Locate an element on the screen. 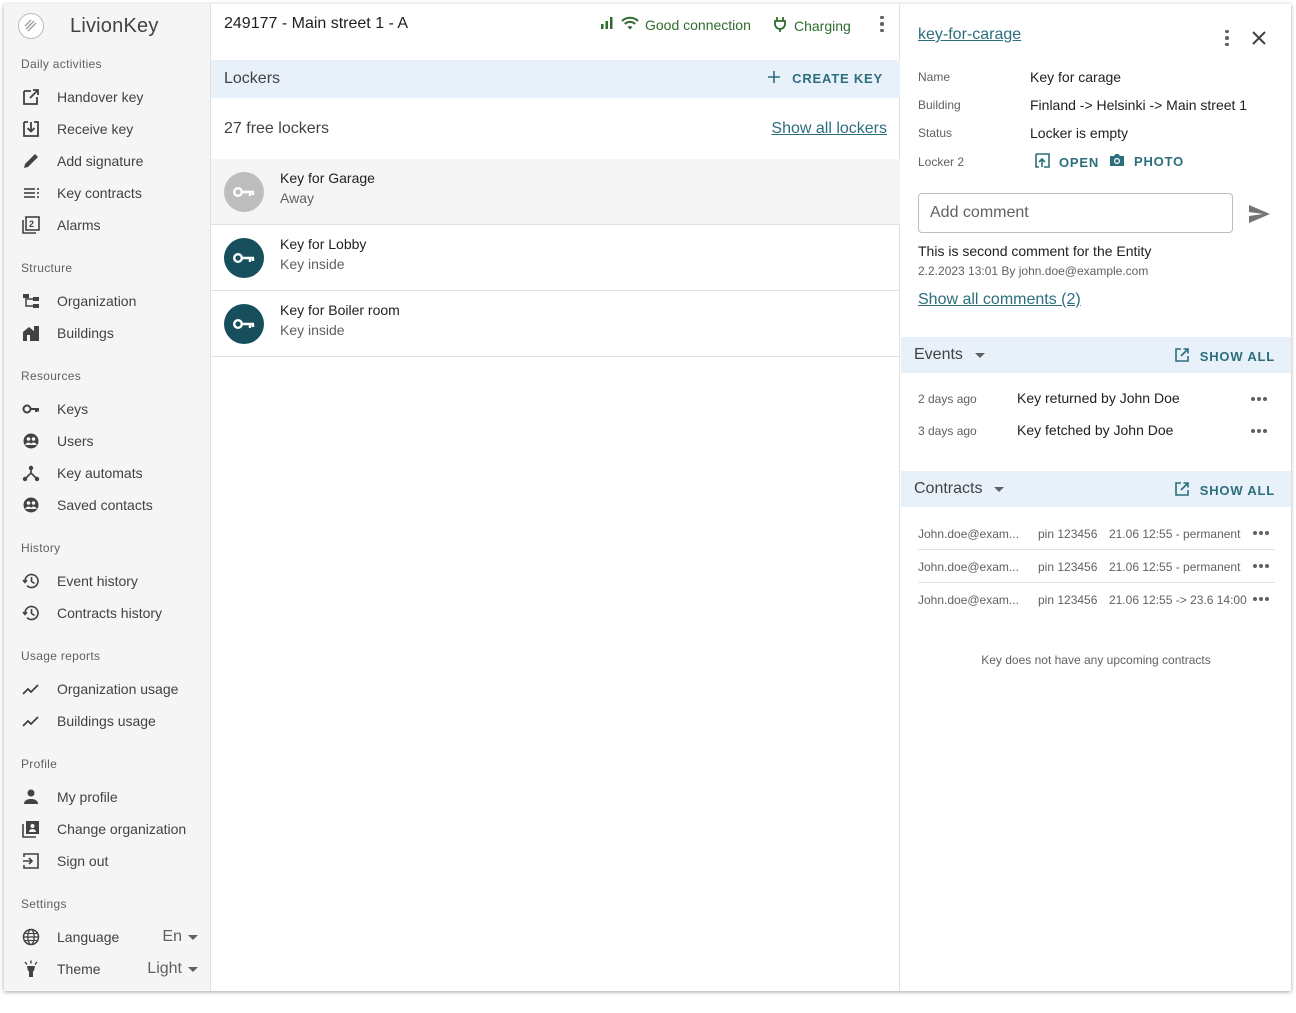 This screenshot has width=1296, height=1013. plug-icon is located at coordinates (780, 25).